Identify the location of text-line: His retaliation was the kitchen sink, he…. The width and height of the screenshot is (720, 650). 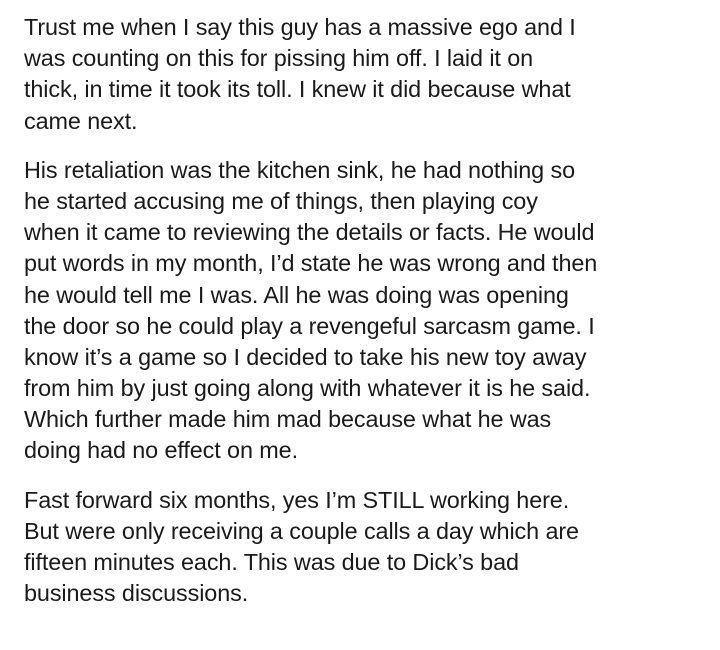
(299, 169).